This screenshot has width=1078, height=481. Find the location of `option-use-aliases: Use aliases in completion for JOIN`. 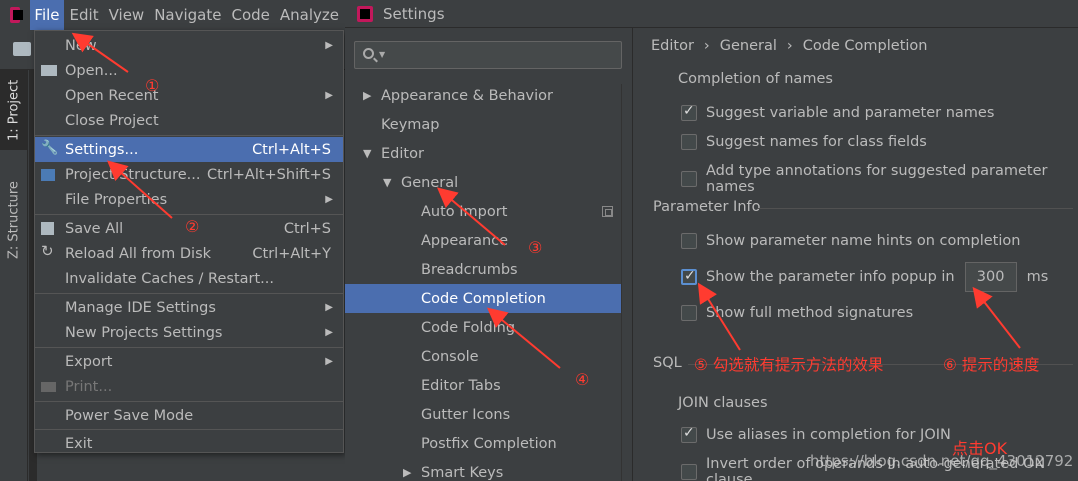

option-use-aliases: Use aliases in completion for JOIN is located at coordinates (816, 434).